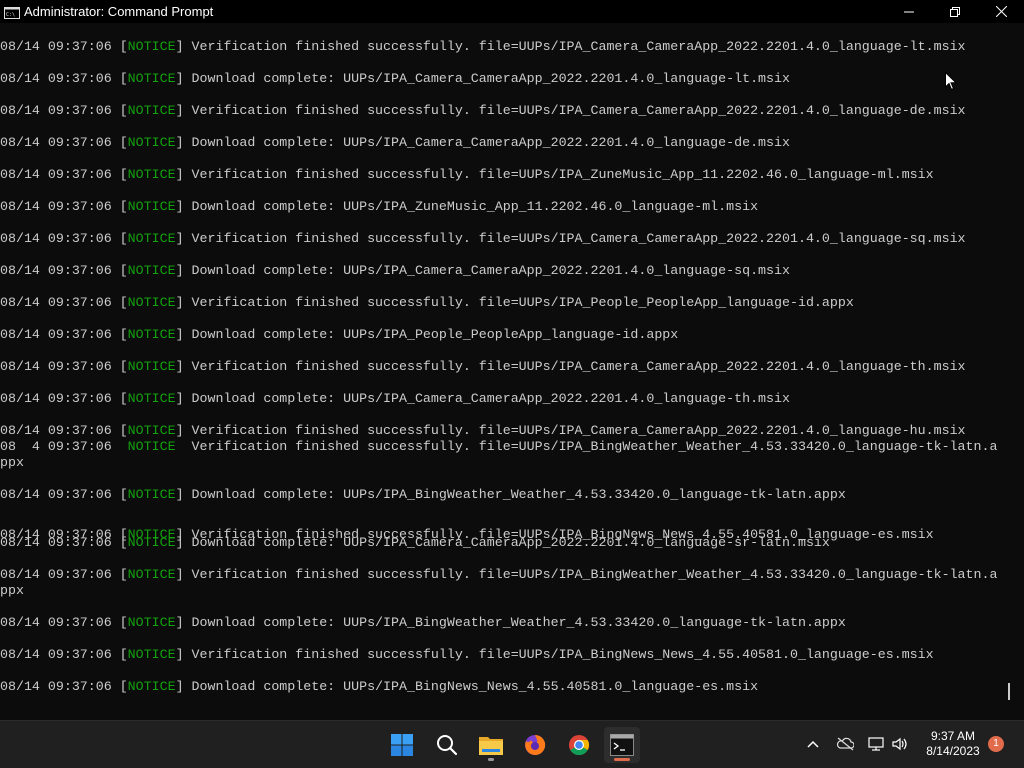  Describe the element at coordinates (951, 81) in the screenshot. I see `mouse-cursor-icon` at that location.